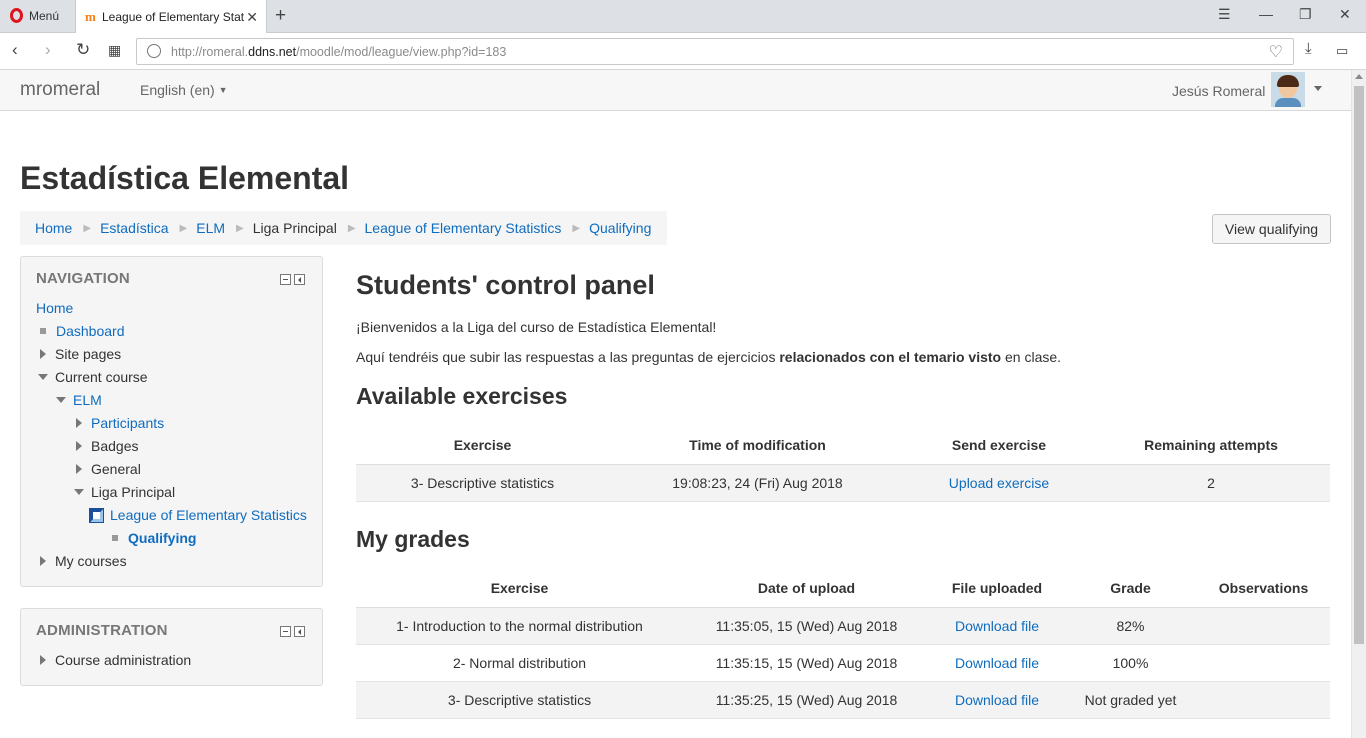 The image size is (1366, 738). Describe the element at coordinates (401, 51) in the screenshot. I see `url-path: /moodle/mod/league/view.php?id=183` at that location.